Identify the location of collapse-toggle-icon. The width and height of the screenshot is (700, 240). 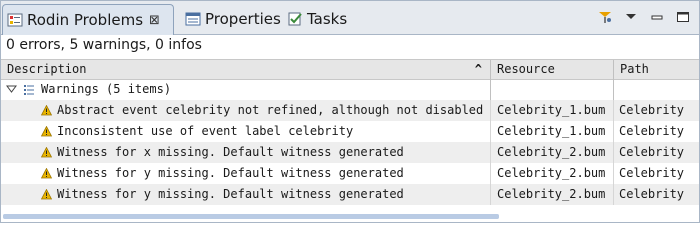
(12, 89).